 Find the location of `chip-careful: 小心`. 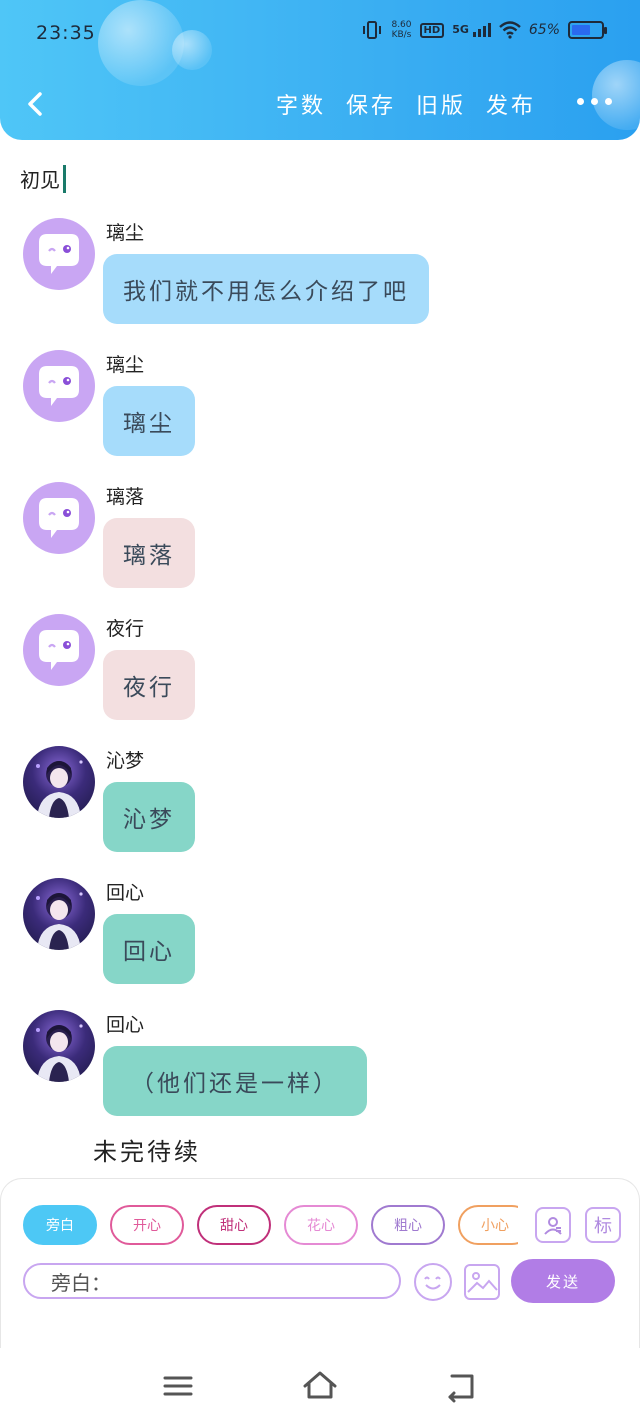

chip-careful: 小心 is located at coordinates (488, 1225).